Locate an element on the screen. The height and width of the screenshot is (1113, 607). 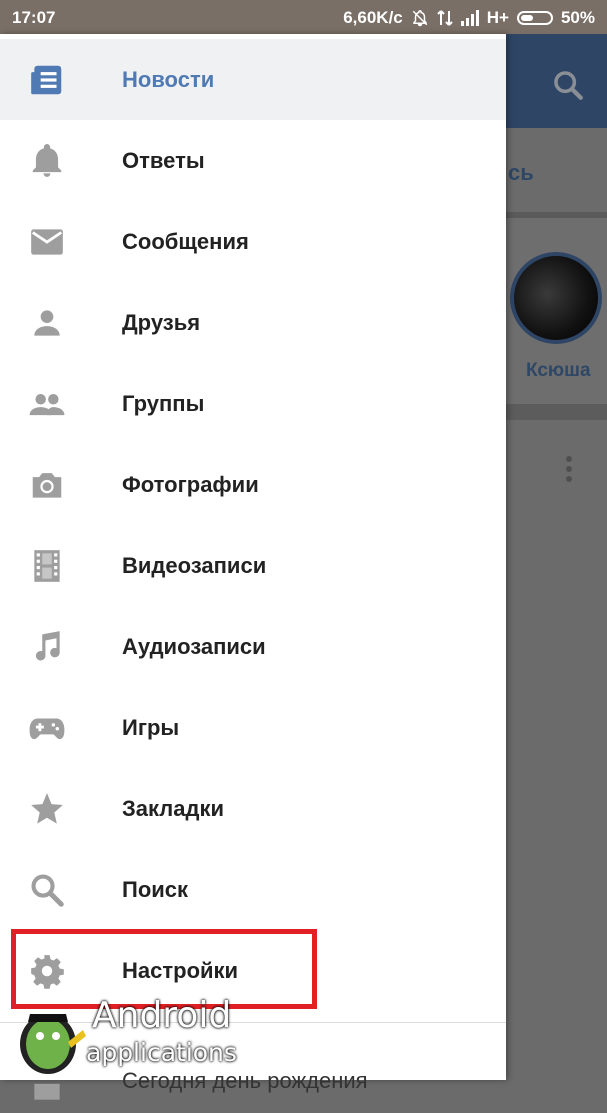
menu-item-label: Аудиозаписи is located at coordinates (194, 646).